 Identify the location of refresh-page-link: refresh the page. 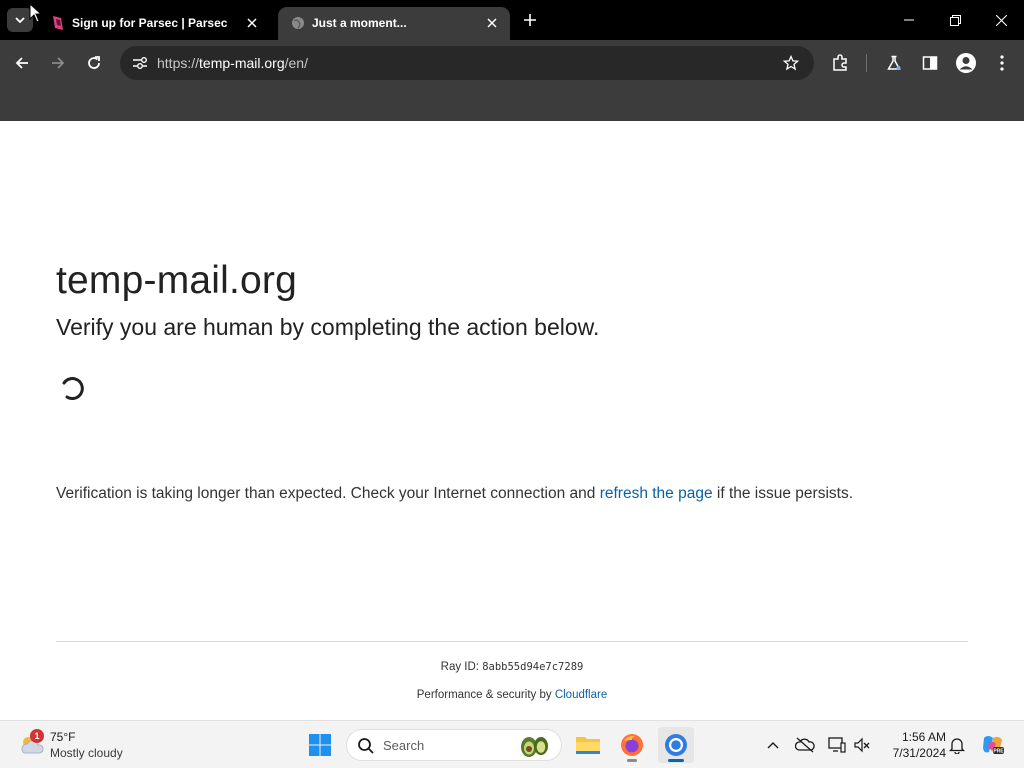
(656, 493).